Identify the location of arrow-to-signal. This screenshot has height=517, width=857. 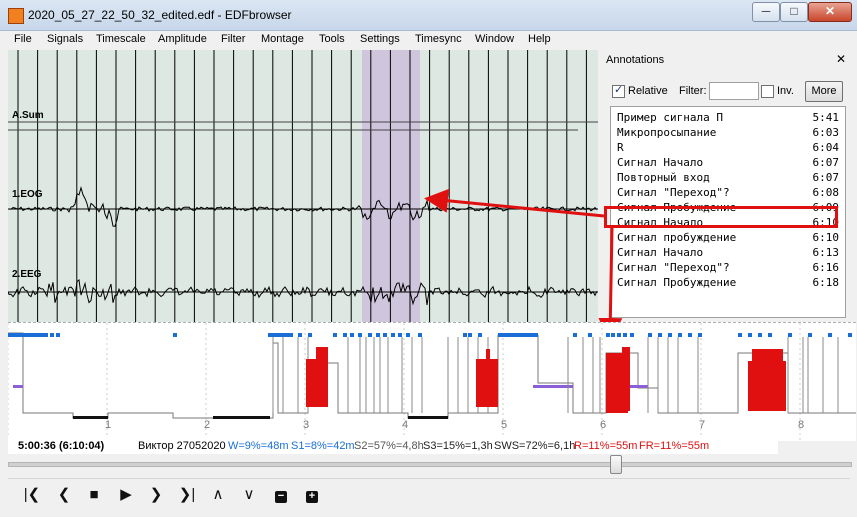
(514, 203).